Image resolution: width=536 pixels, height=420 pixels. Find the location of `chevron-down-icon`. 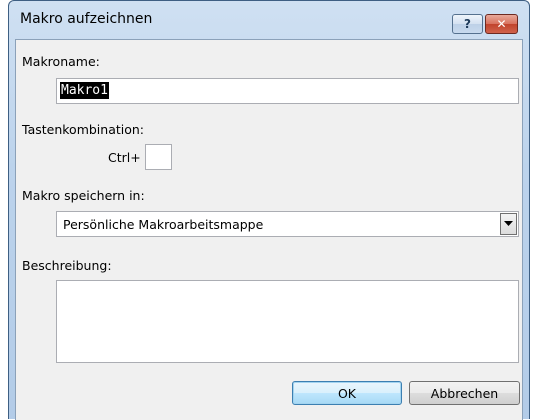

chevron-down-icon is located at coordinates (508, 223).